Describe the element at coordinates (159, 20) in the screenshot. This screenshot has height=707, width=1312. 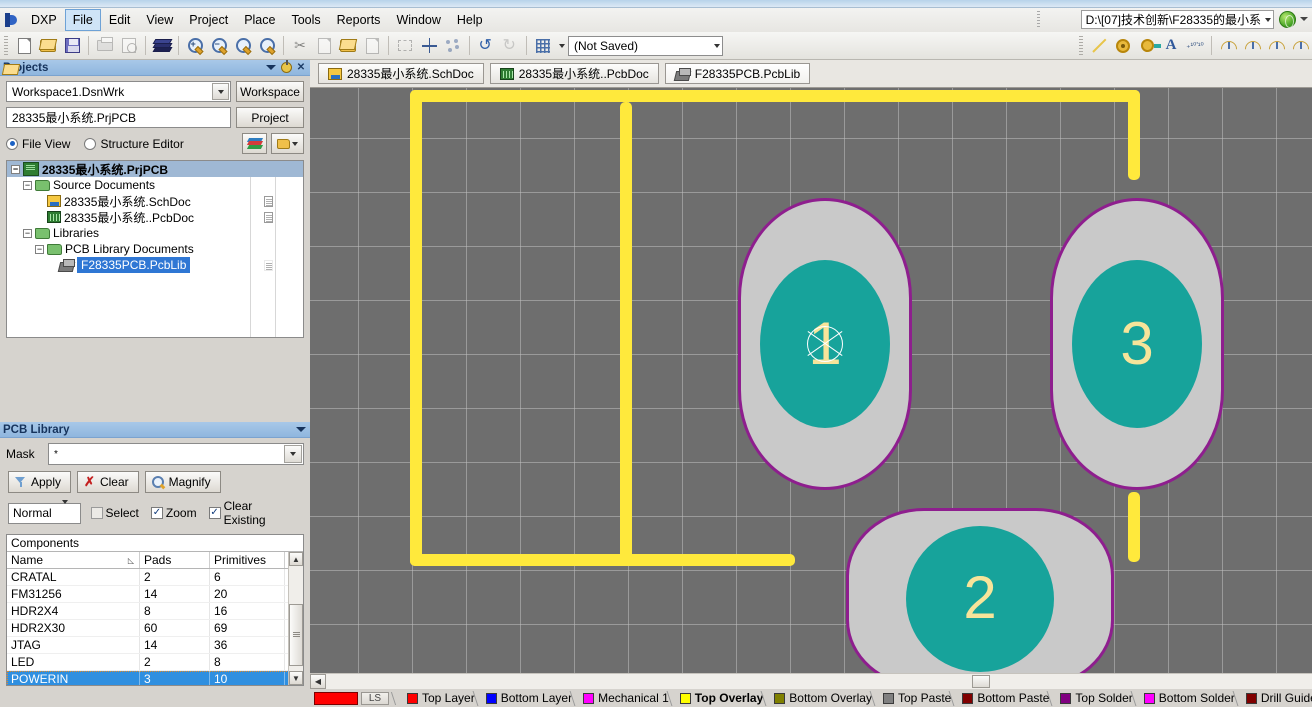
I see `menu-view: View` at that location.